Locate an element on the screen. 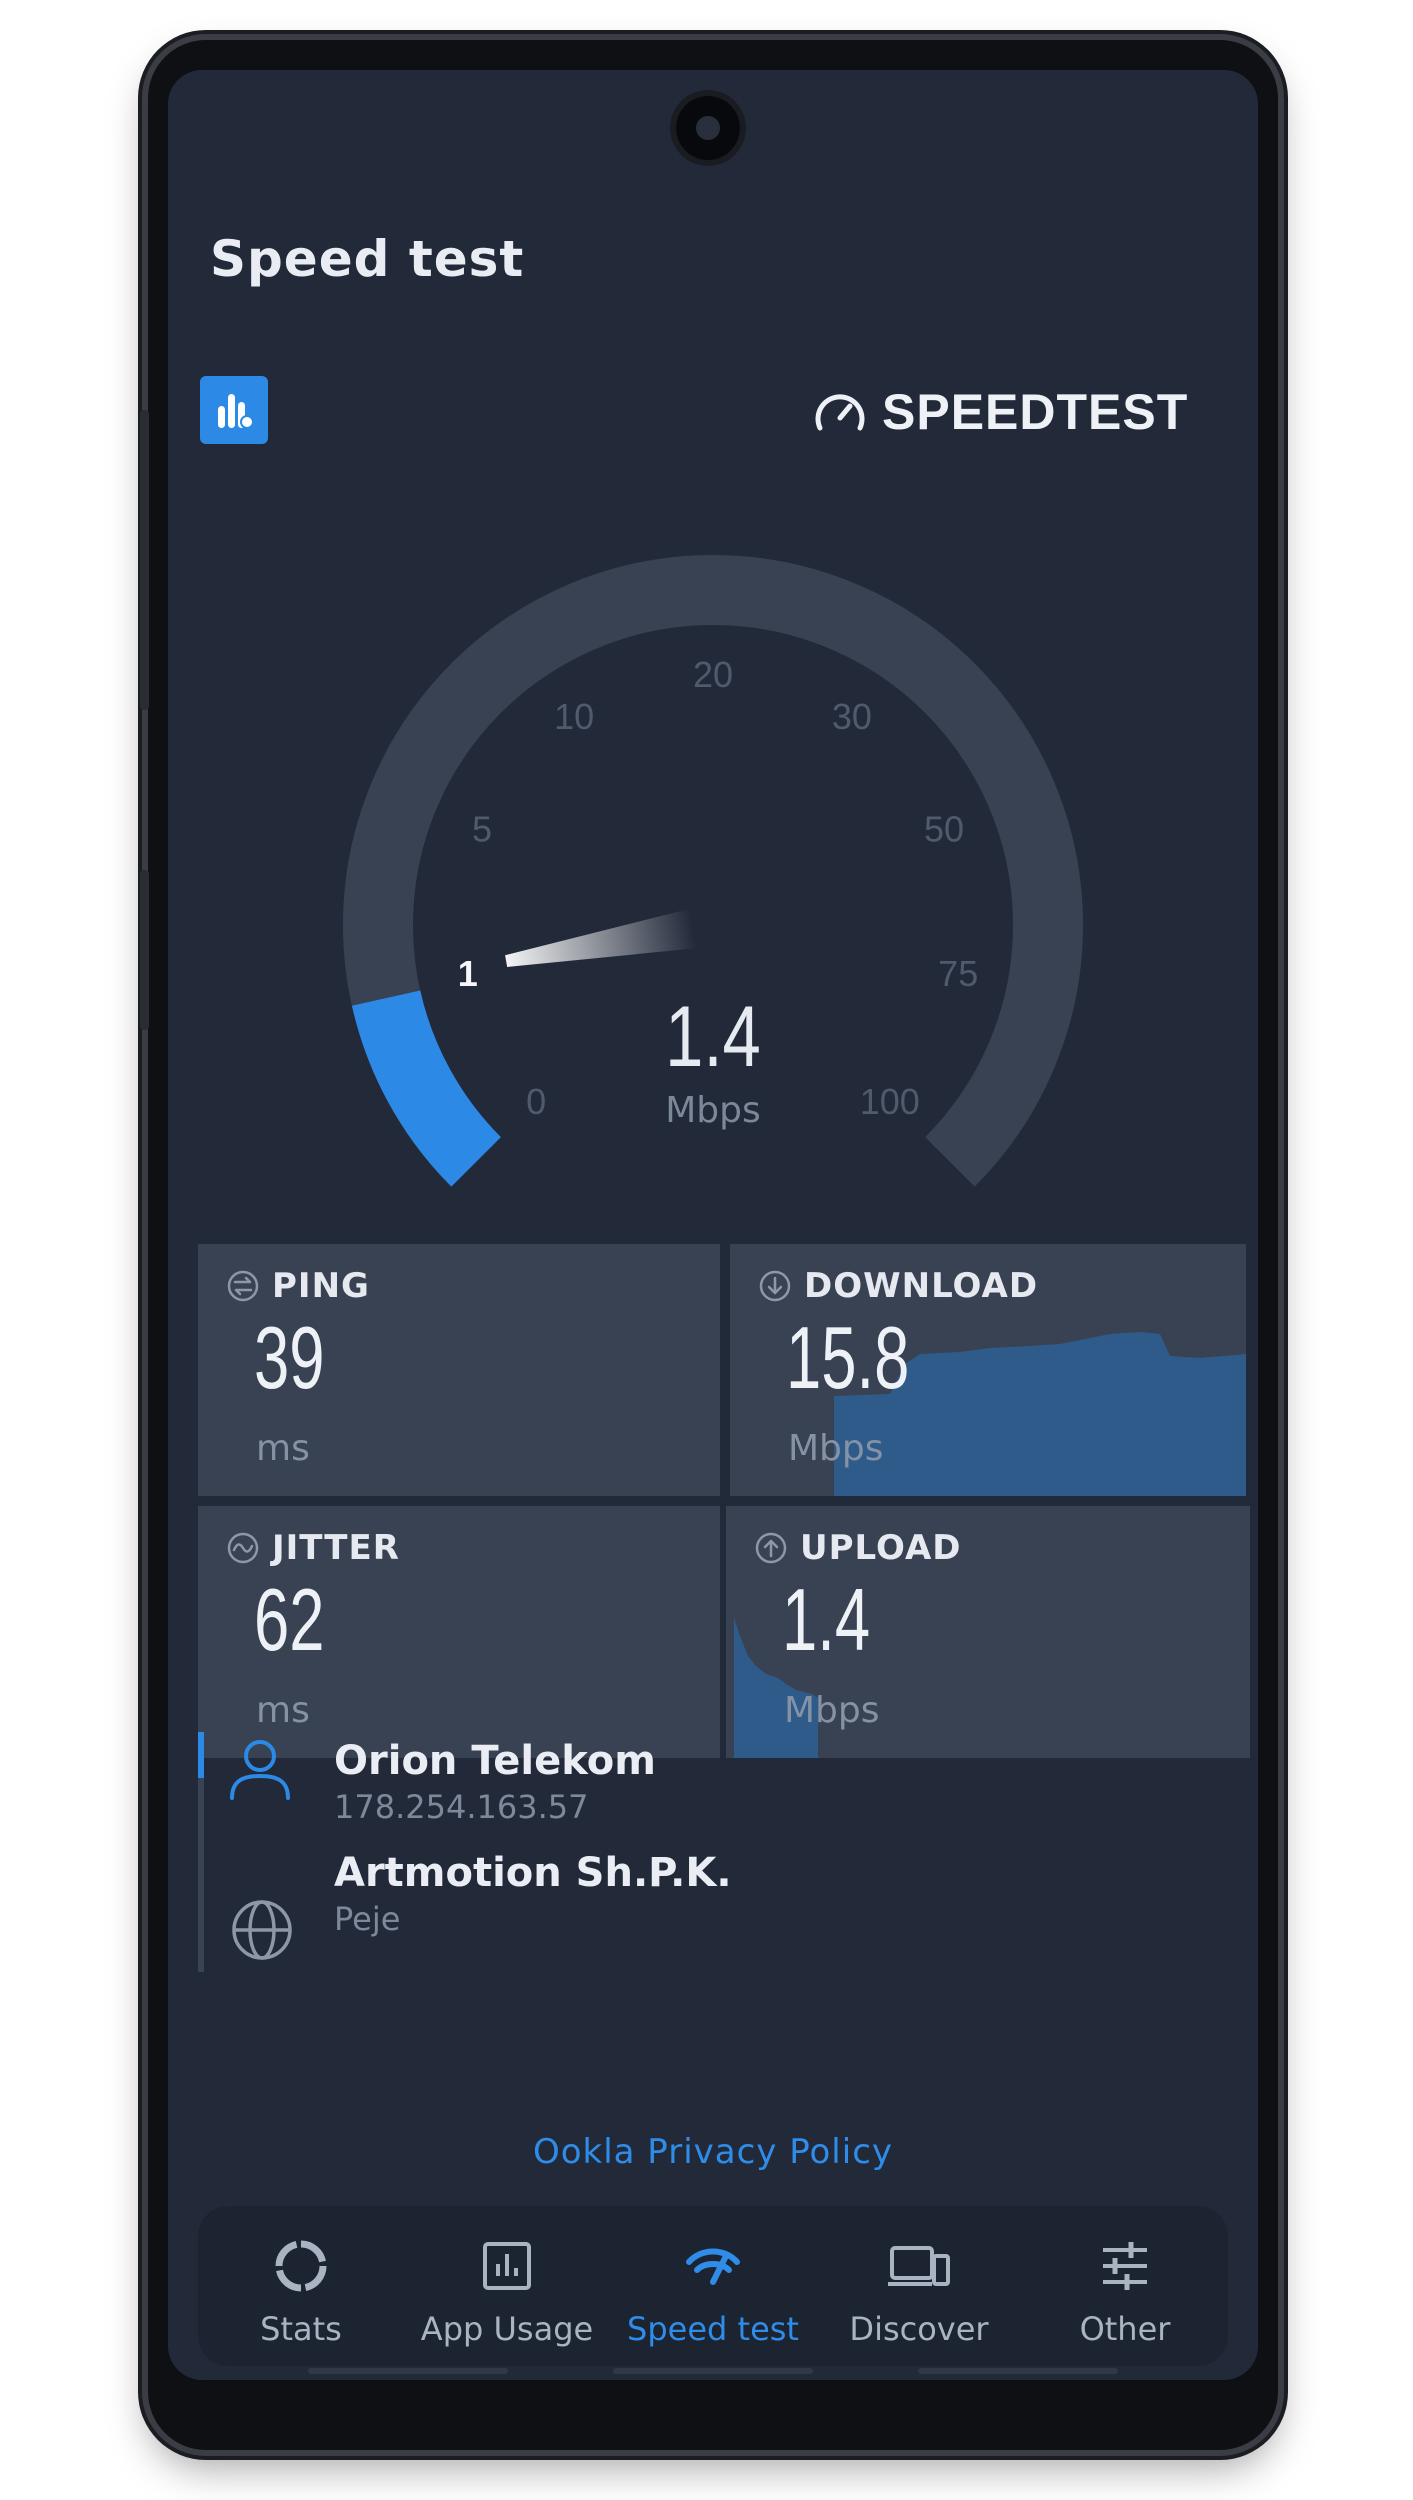 The height and width of the screenshot is (2500, 1413). nav-item-other: Other is located at coordinates (1125, 2286).